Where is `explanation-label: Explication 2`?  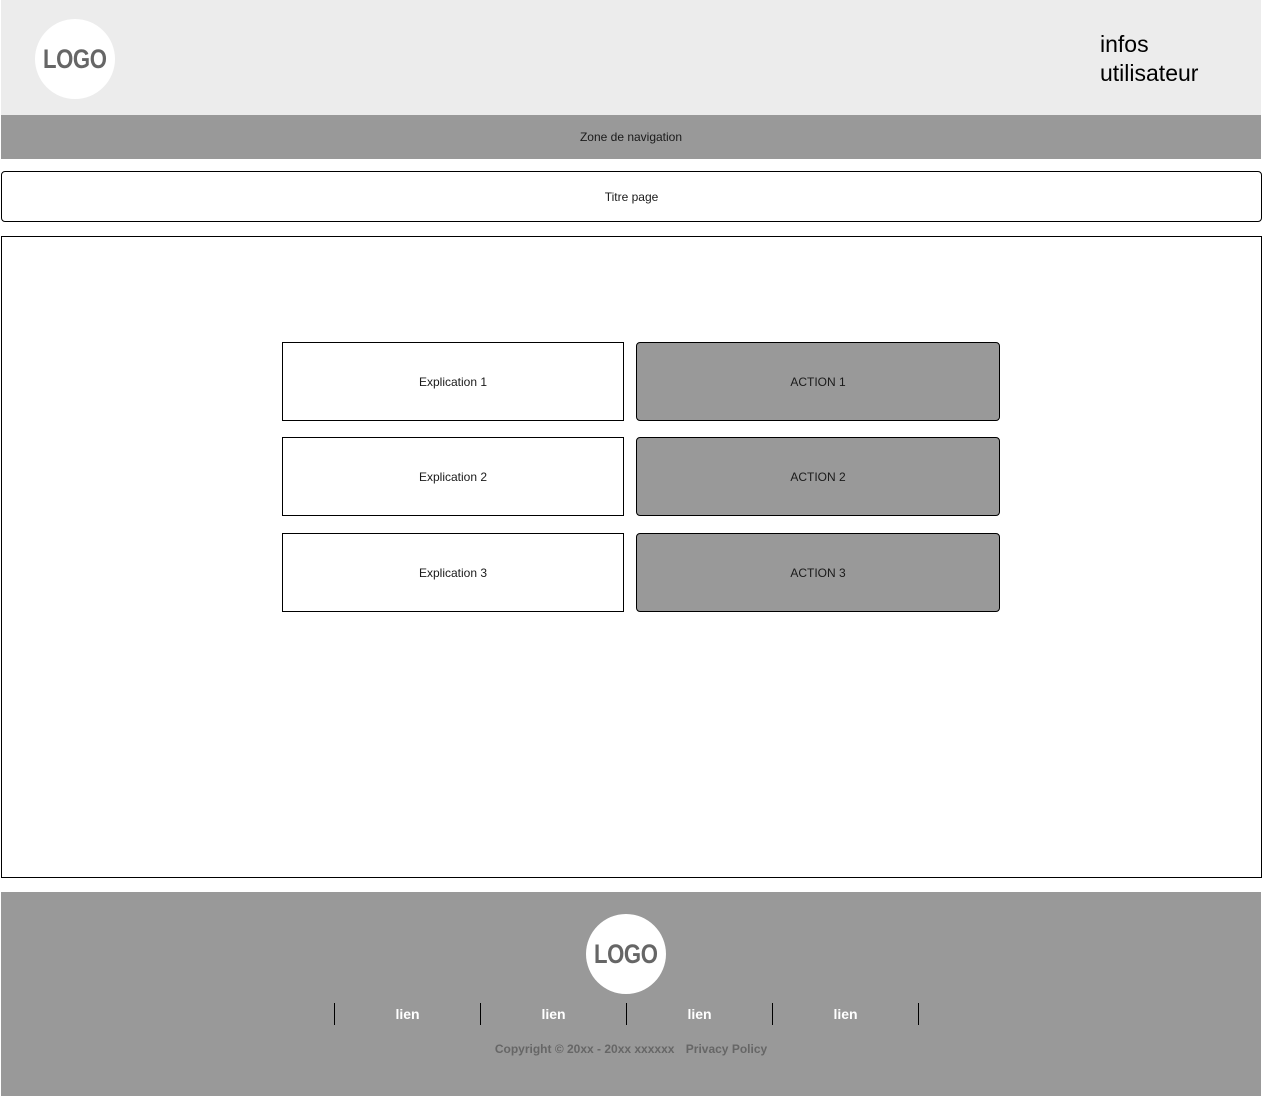 explanation-label: Explication 2 is located at coordinates (453, 476).